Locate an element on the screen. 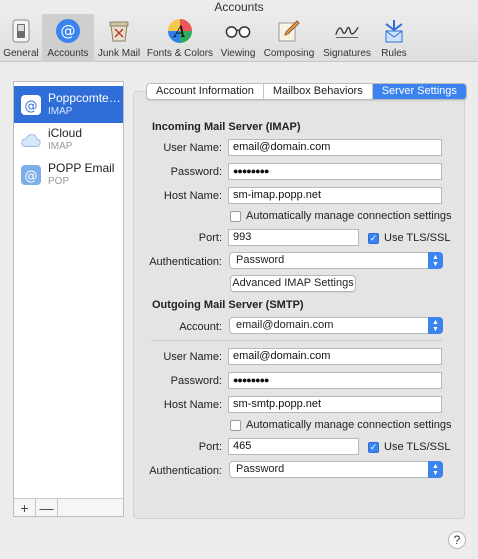  toolbar-label: Rules is located at coordinates (394, 53).